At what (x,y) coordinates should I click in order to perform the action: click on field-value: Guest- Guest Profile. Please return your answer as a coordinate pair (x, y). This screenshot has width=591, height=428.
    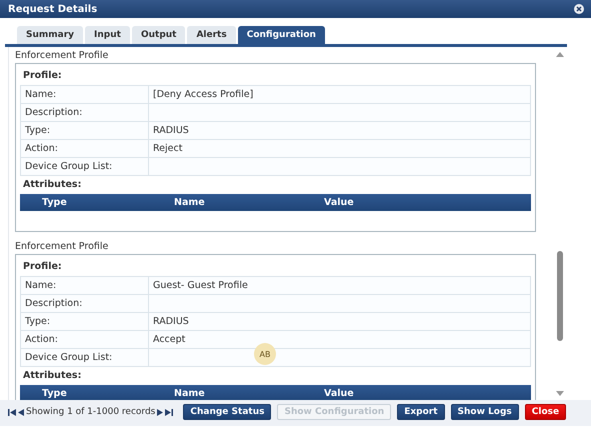
    Looking at the image, I should click on (340, 286).